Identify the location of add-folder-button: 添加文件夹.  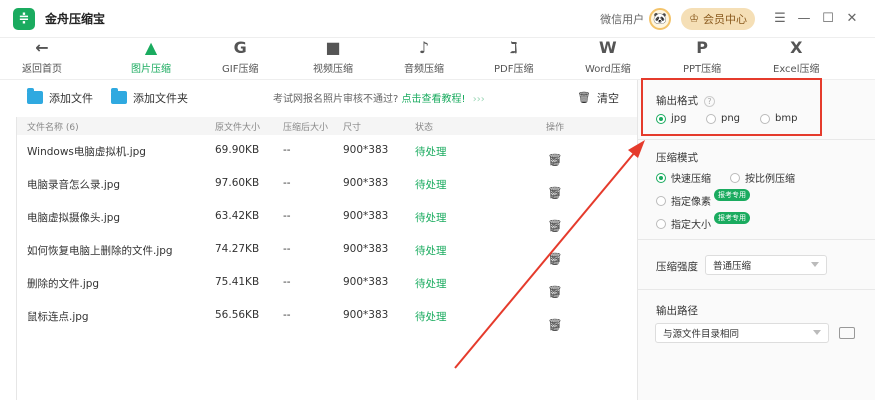
(149, 97).